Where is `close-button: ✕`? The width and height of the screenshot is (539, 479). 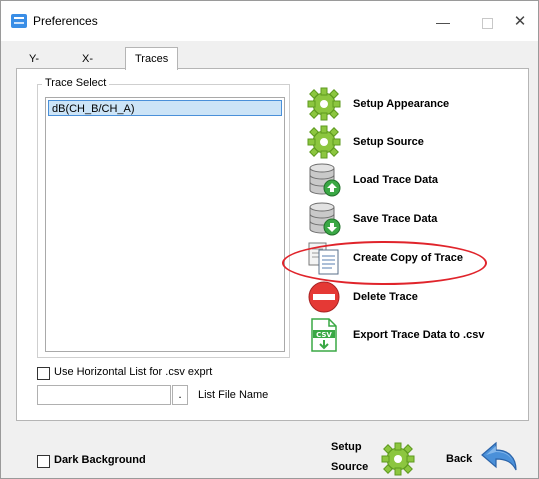
close-button: ✕ is located at coordinates (519, 22).